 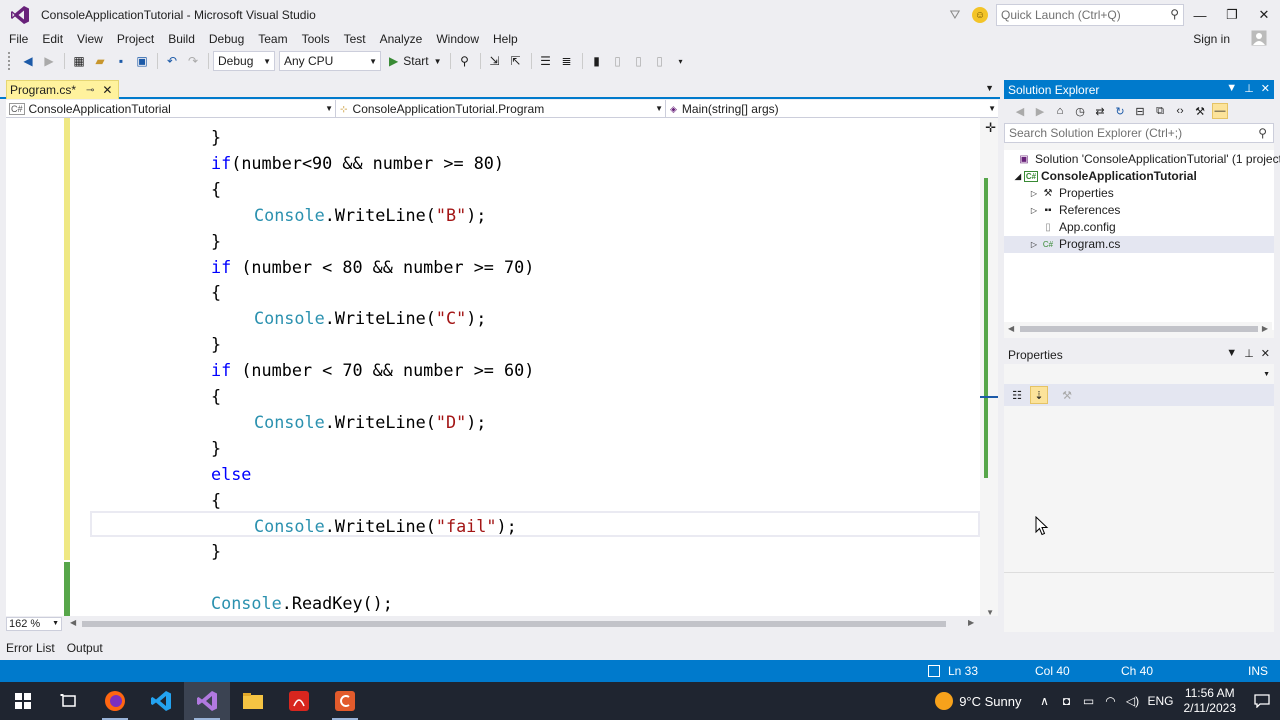 What do you see at coordinates (1060, 111) in the screenshot?
I see `home-icon: ⌂` at bounding box center [1060, 111].